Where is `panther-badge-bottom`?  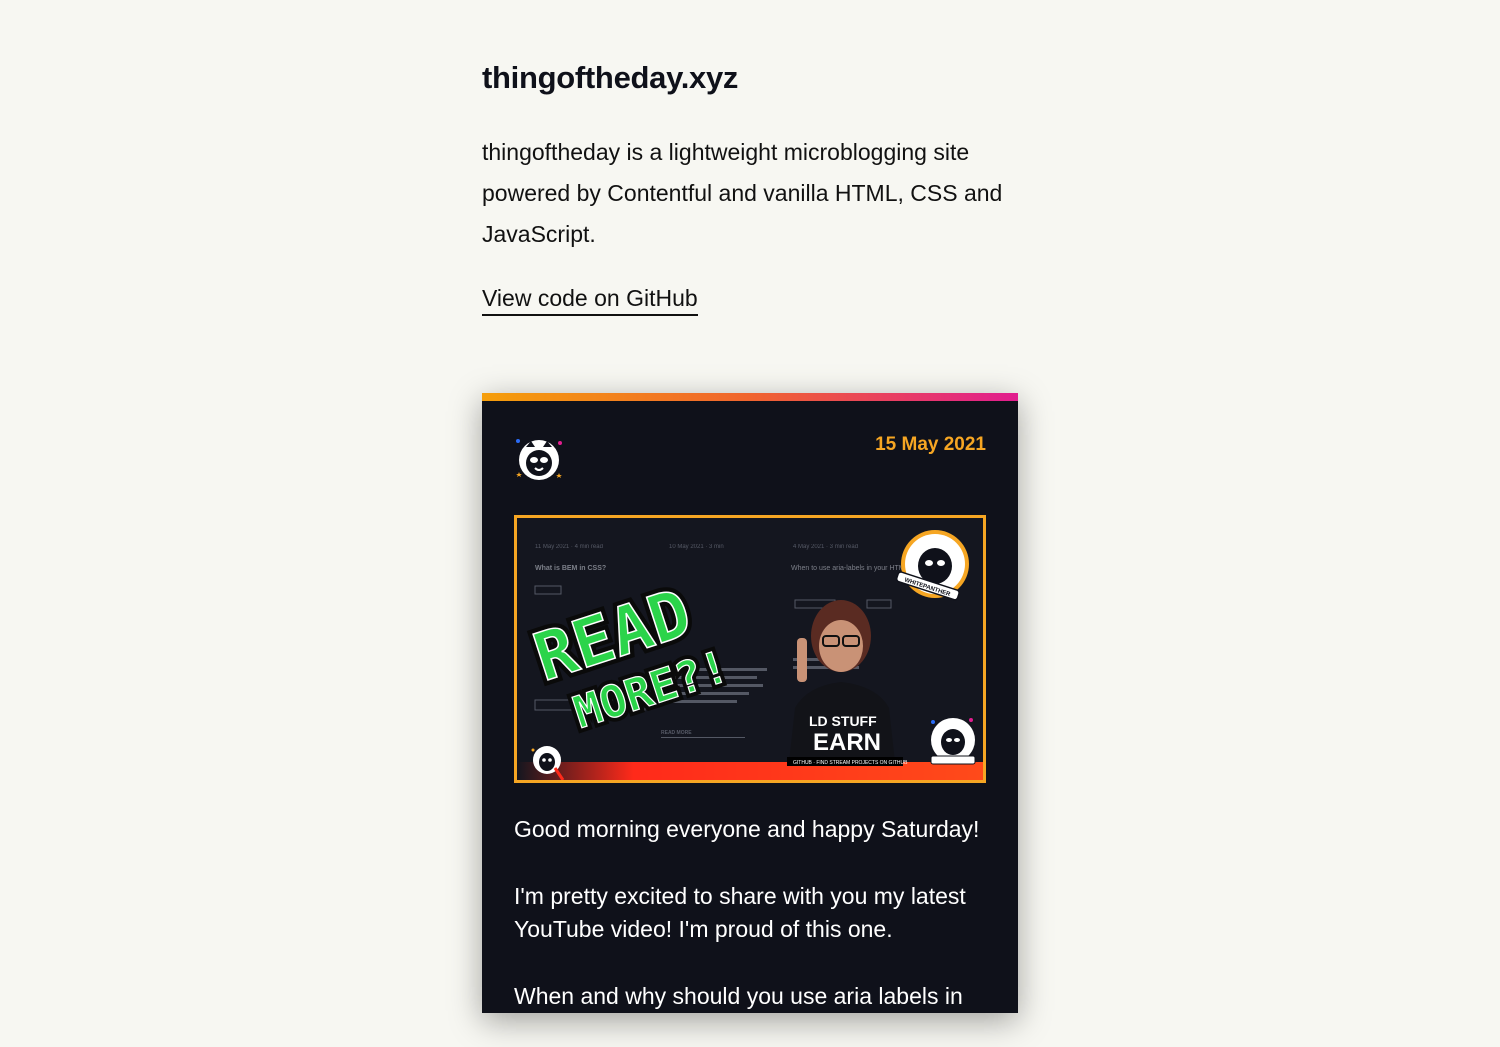
panther-badge-bottom is located at coordinates (953, 741).